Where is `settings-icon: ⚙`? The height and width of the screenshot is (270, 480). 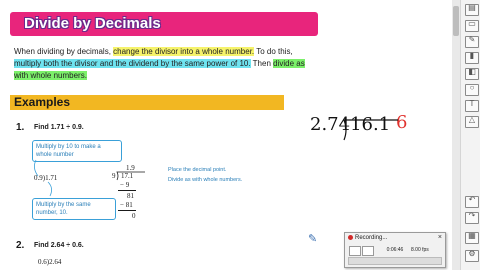
settings-icon: ⚙ is located at coordinates (472, 255).